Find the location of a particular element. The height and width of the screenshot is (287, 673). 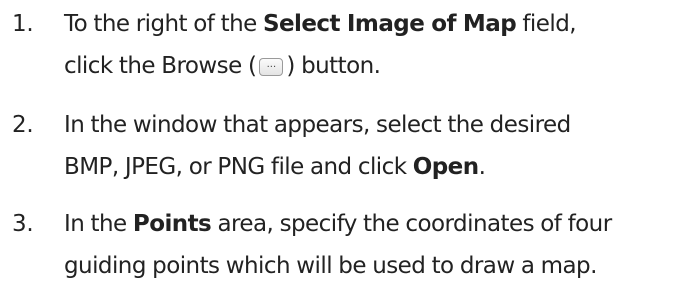

step-line: BMP, JPEG, or PNG file and click Open. is located at coordinates (364, 167).